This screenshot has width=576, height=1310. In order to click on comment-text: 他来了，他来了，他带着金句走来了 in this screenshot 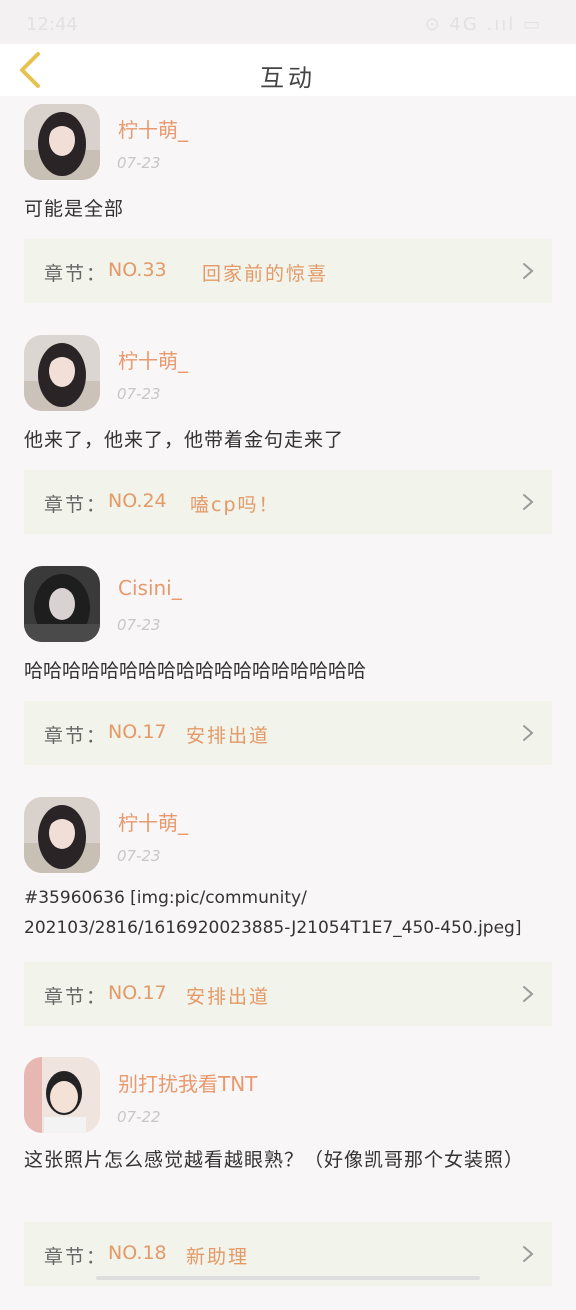, I will do `click(184, 440)`.